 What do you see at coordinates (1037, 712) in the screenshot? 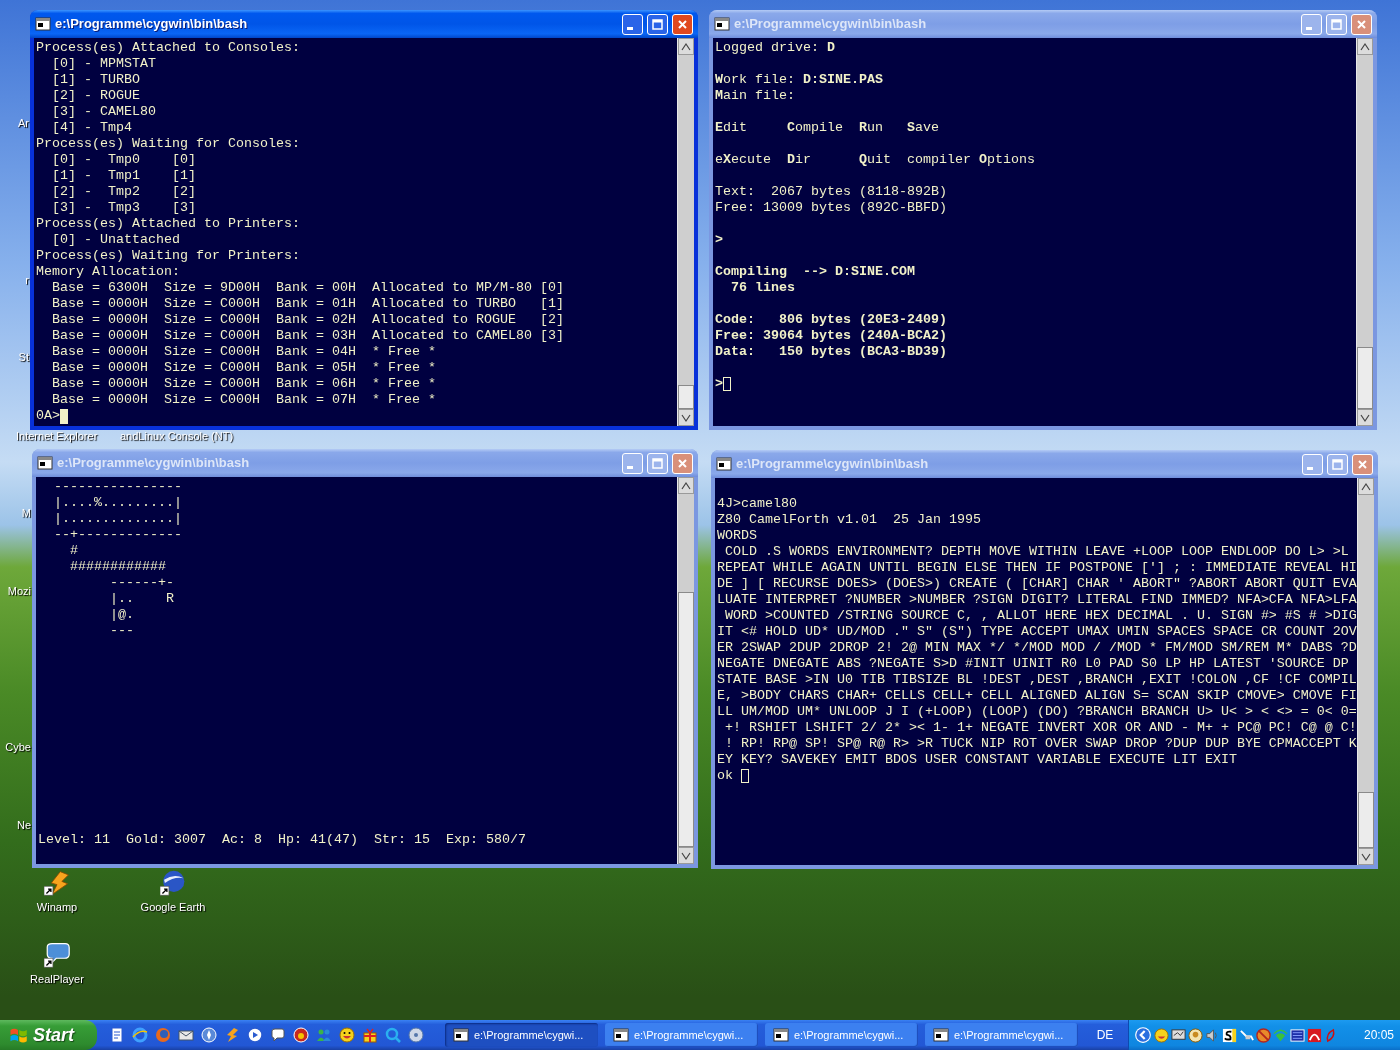
I see `console-line: LL UM/MOD UM* UNLOOP J I (+LOOP) (LOOP) (DO) ?BRANCH BRANCH U> U< > < <> = 0< 0=` at bounding box center [1037, 712].